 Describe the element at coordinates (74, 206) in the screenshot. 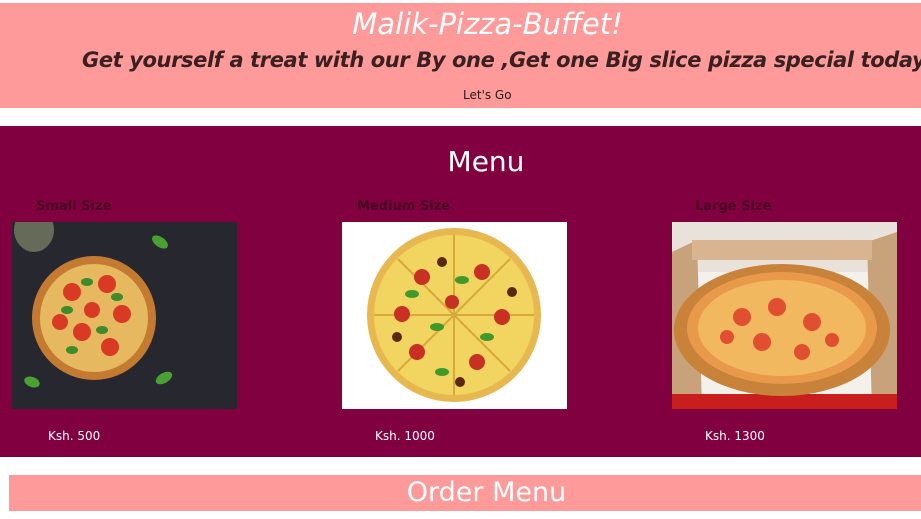

I see `small-size-label: Small Size` at that location.